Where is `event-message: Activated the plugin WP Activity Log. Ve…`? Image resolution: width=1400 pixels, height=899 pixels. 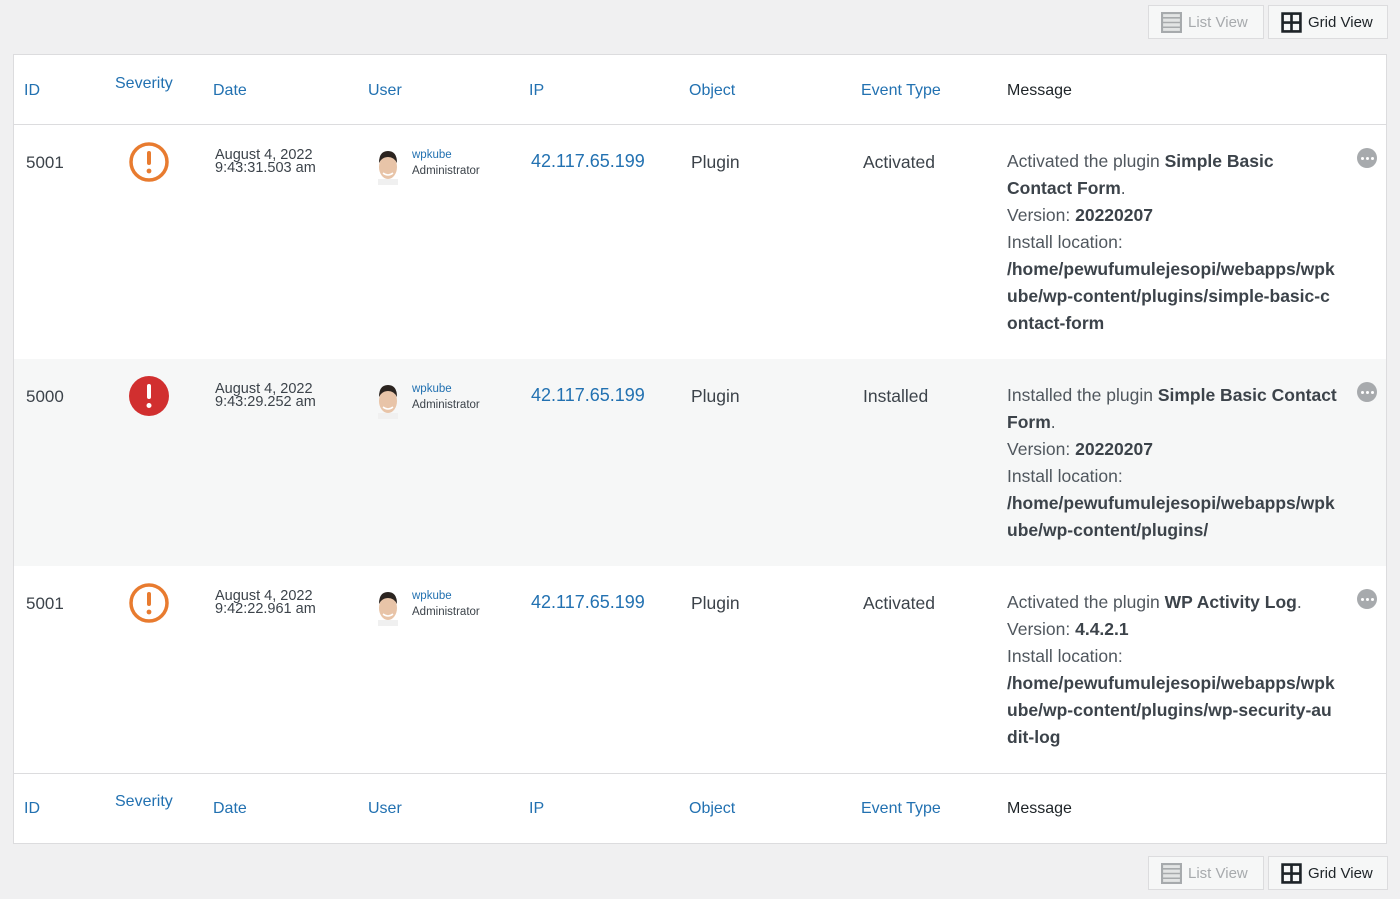 event-message: Activated the plugin WP Activity Log. Ve… is located at coordinates (1172, 670).